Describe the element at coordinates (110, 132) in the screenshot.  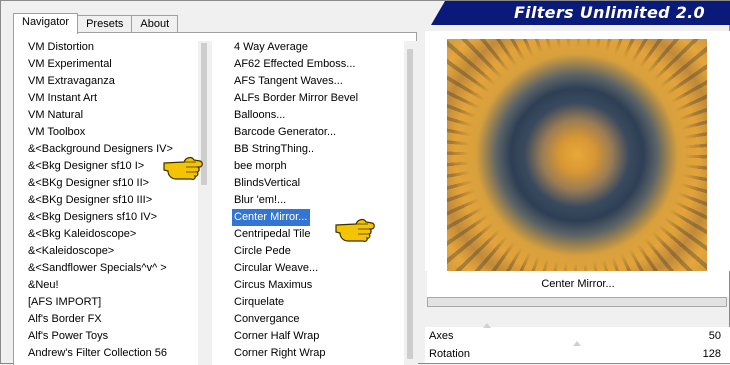
I see `category-list-item: VM Toolbox` at that location.